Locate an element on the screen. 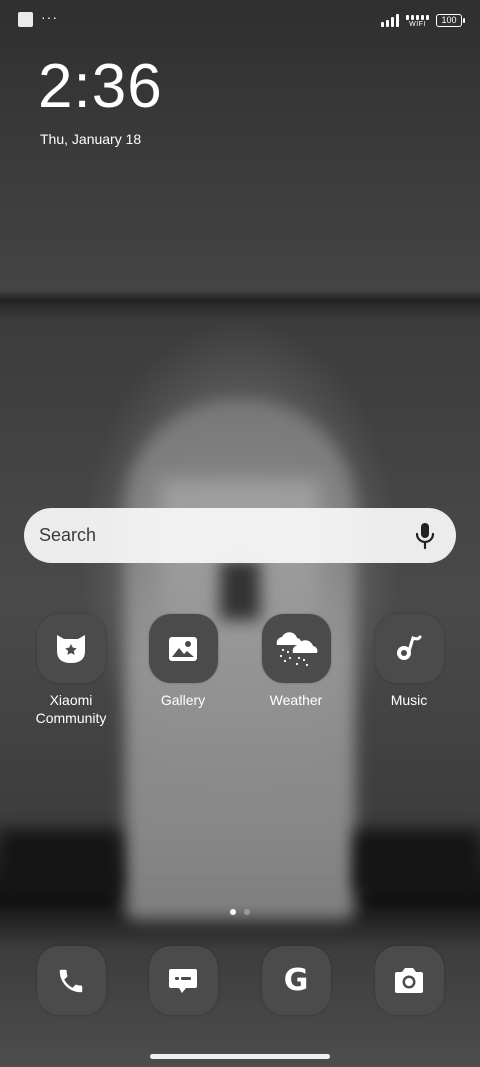 Image resolution: width=480 pixels, height=1067 pixels. wifi-label: WIFI is located at coordinates (417, 24).